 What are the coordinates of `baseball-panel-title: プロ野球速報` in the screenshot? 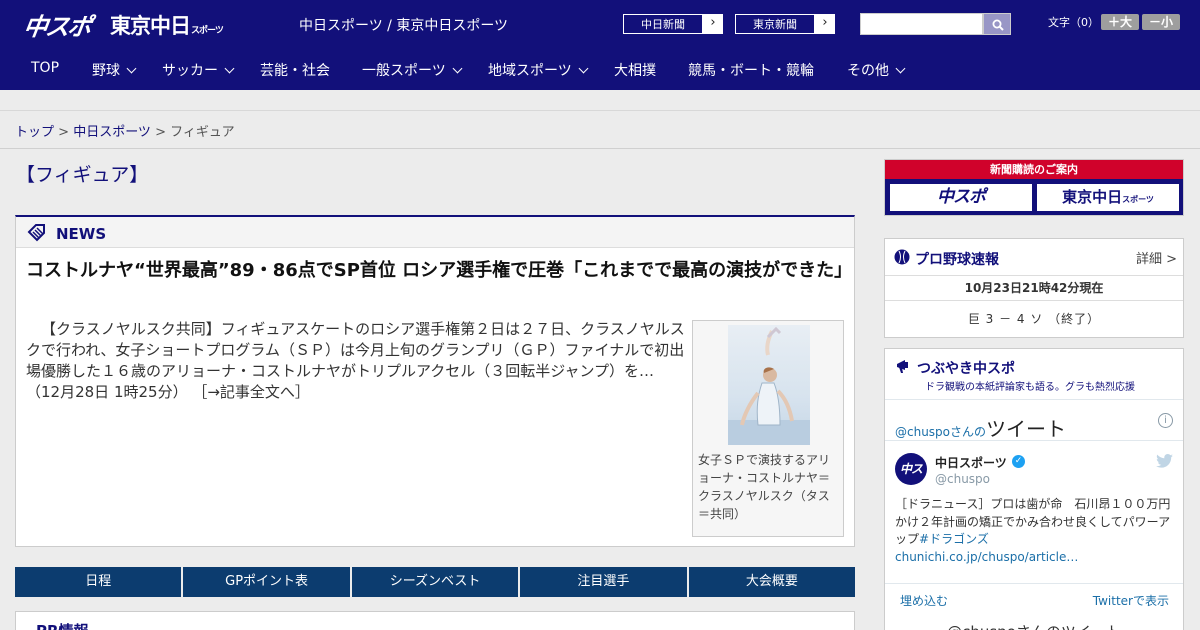 It's located at (957, 260).